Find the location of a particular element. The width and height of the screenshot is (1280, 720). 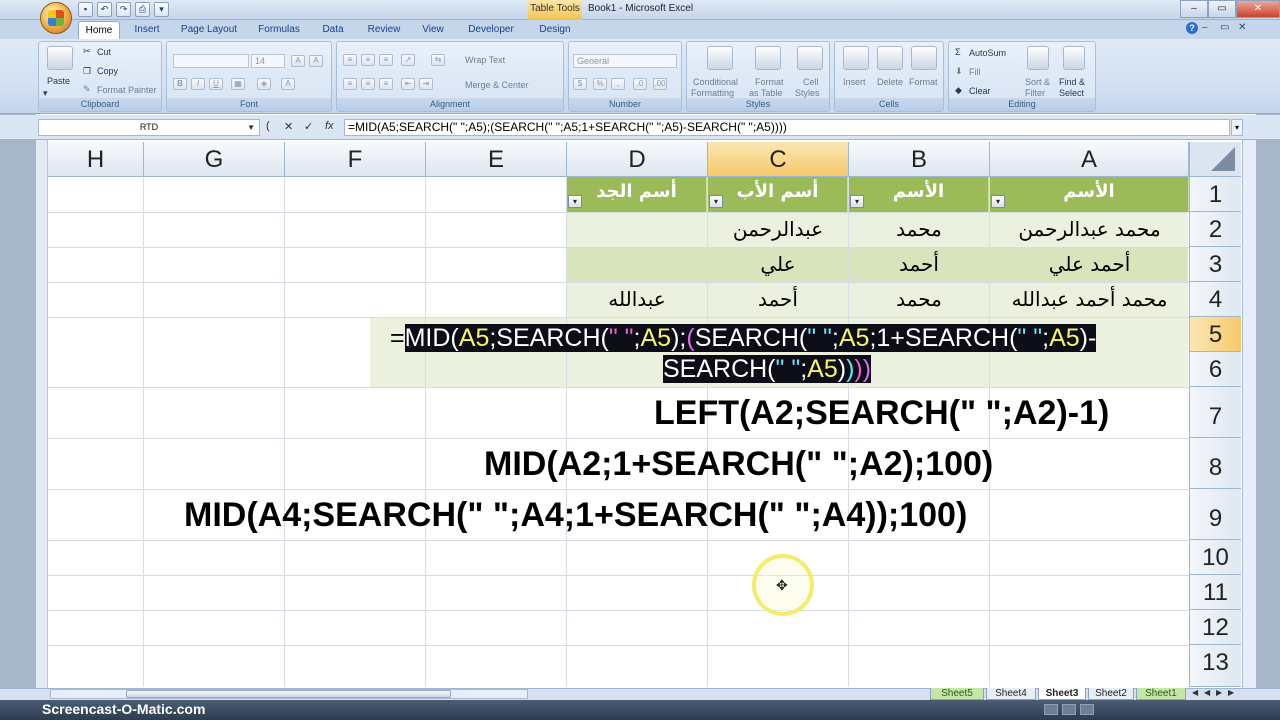

cell-a4: محمد أحمد عبدالله is located at coordinates (1089, 299).